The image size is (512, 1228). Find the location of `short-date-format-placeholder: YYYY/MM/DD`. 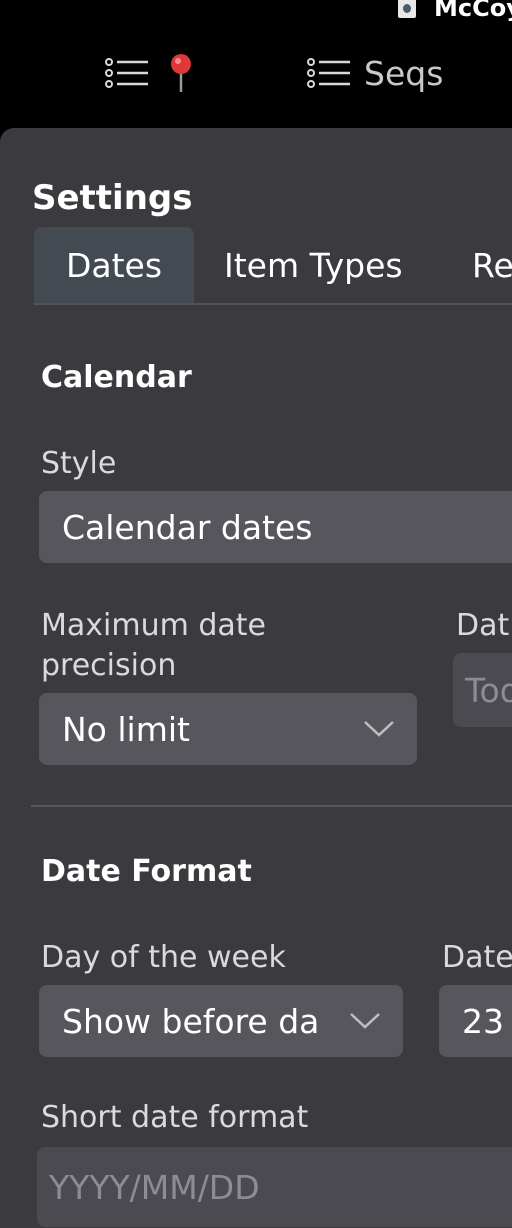

short-date-format-placeholder: YYYY/MM/DD is located at coordinates (154, 1187).